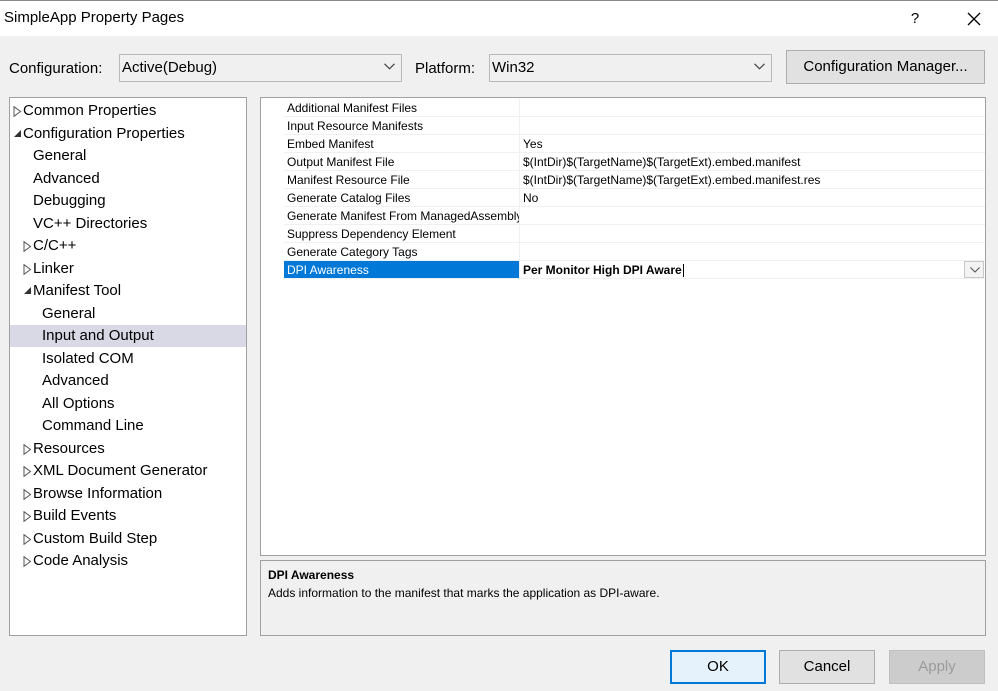 The height and width of the screenshot is (691, 998). I want to click on configuration-value: Active(Debug), so click(170, 67).